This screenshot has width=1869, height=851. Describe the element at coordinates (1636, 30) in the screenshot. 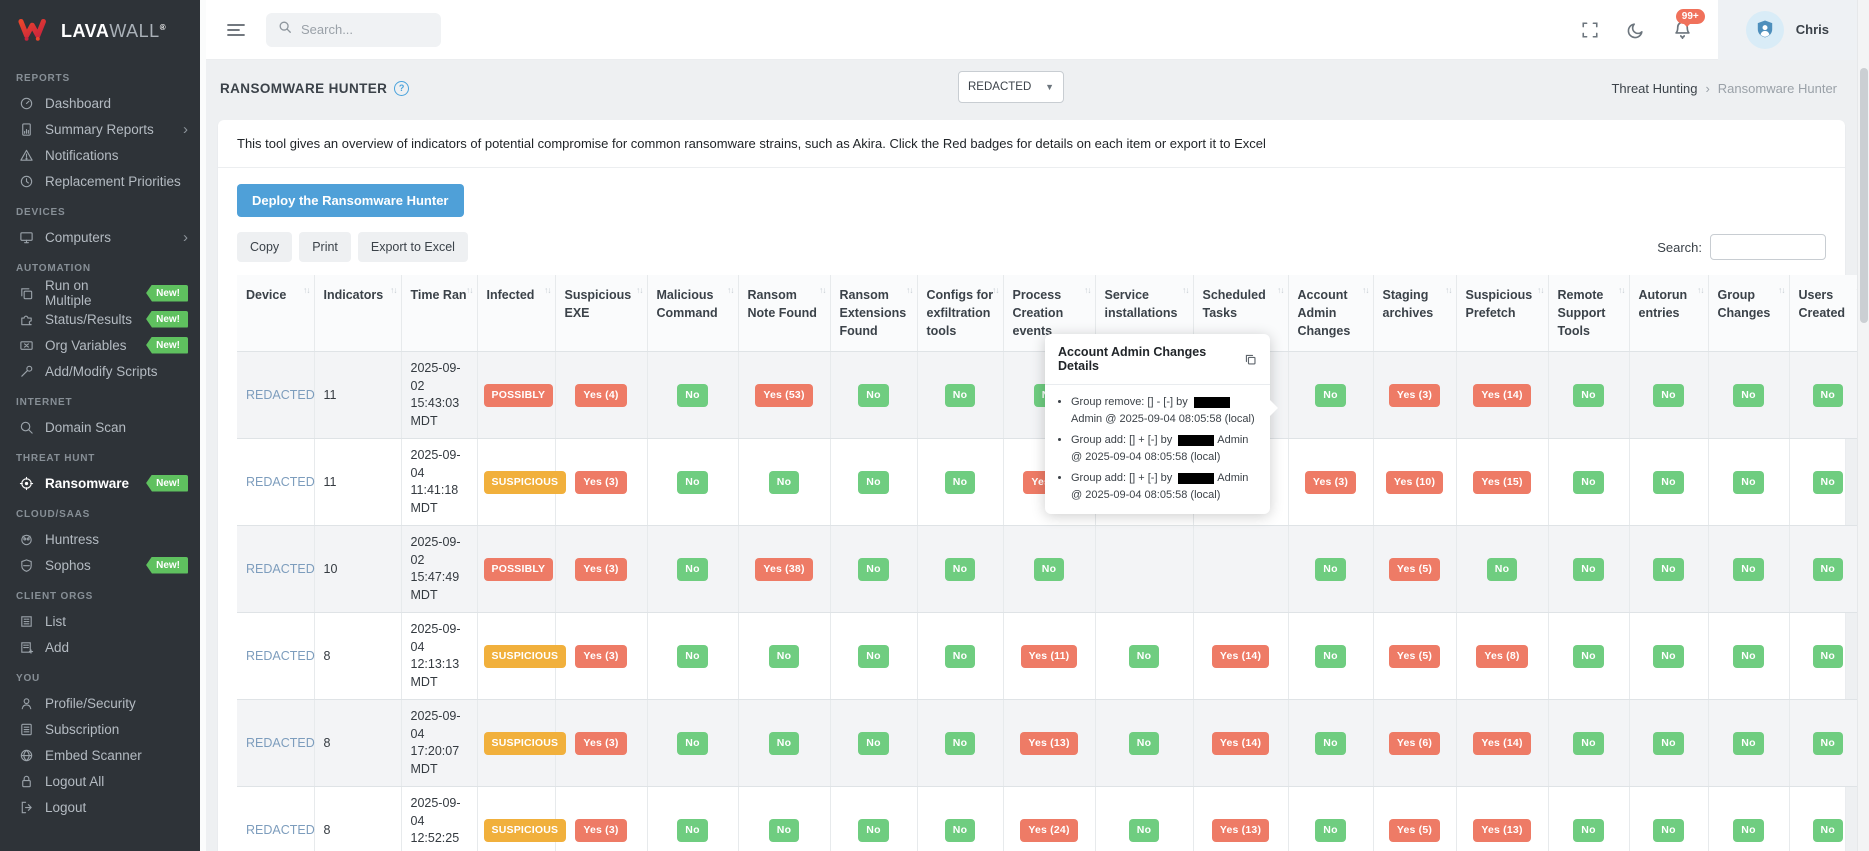

I see `dark-mode-moon-icon` at that location.